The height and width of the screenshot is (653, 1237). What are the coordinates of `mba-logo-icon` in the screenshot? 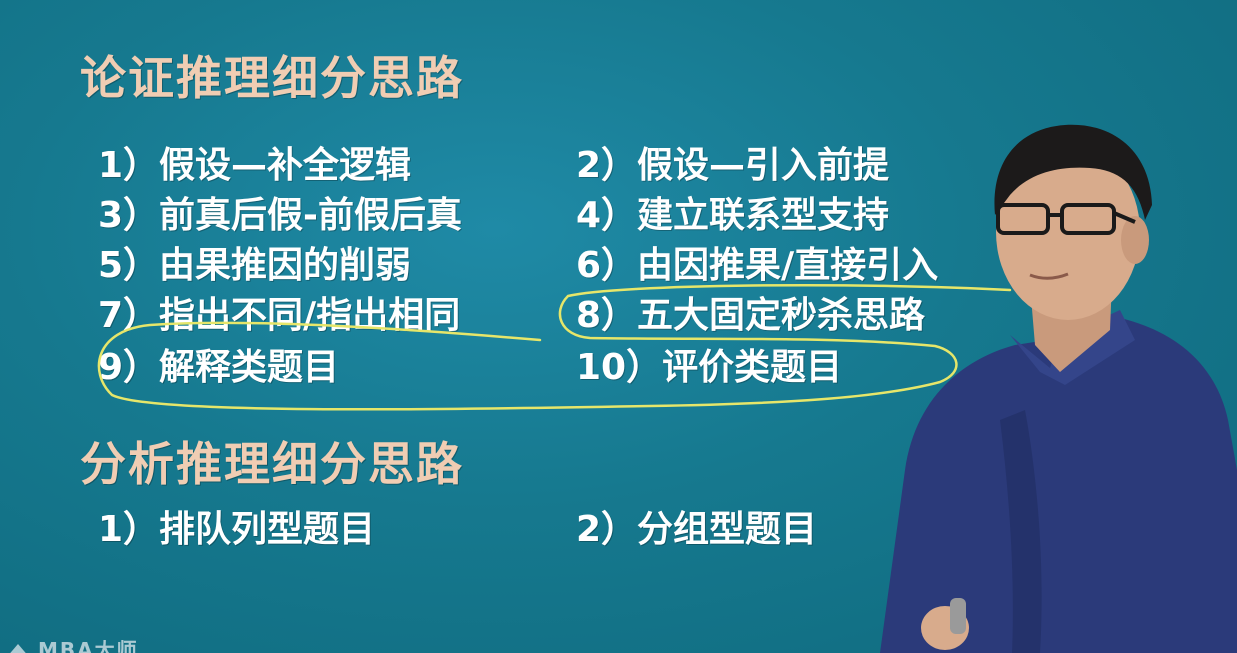 It's located at (18, 648).